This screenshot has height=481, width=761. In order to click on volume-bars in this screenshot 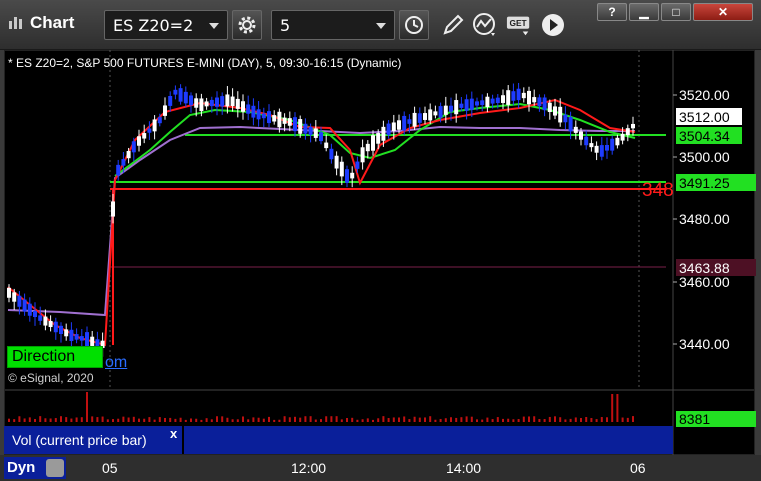, I will do `click(321, 407)`.